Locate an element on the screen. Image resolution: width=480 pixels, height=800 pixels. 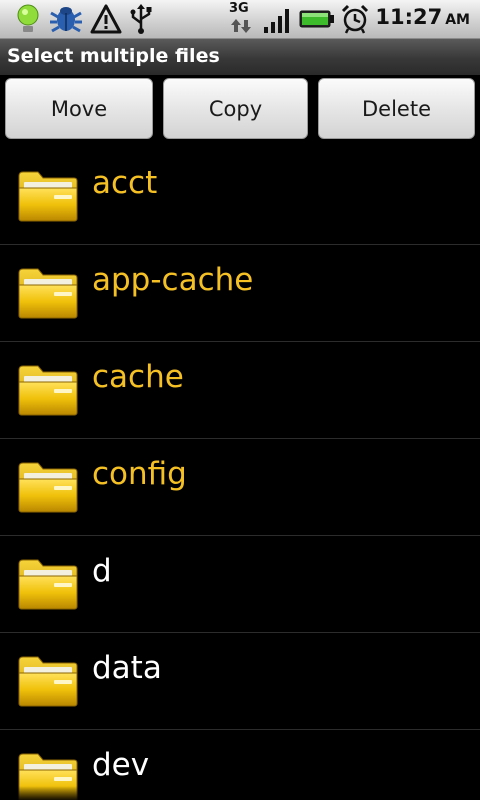
file-list-item: dev is located at coordinates (240, 765).